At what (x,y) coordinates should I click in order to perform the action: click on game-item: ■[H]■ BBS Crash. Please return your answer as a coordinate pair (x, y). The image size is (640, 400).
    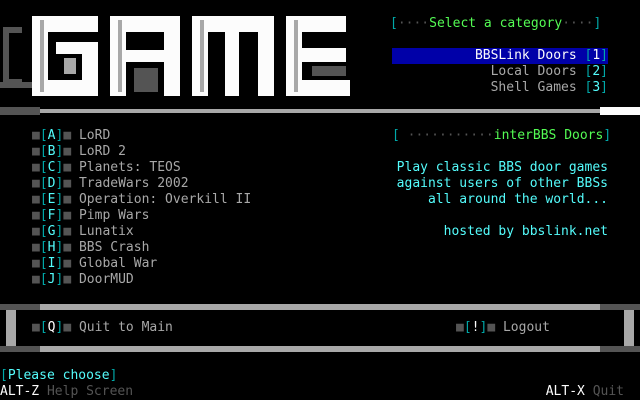
    Looking at the image, I should click on (90, 248).